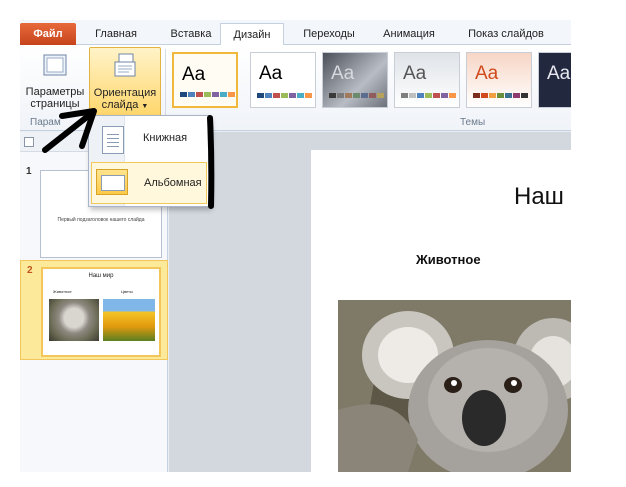 This screenshot has width=626, height=487. Describe the element at coordinates (409, 34) in the screenshot. I see `tab-animation: Анимация` at that location.